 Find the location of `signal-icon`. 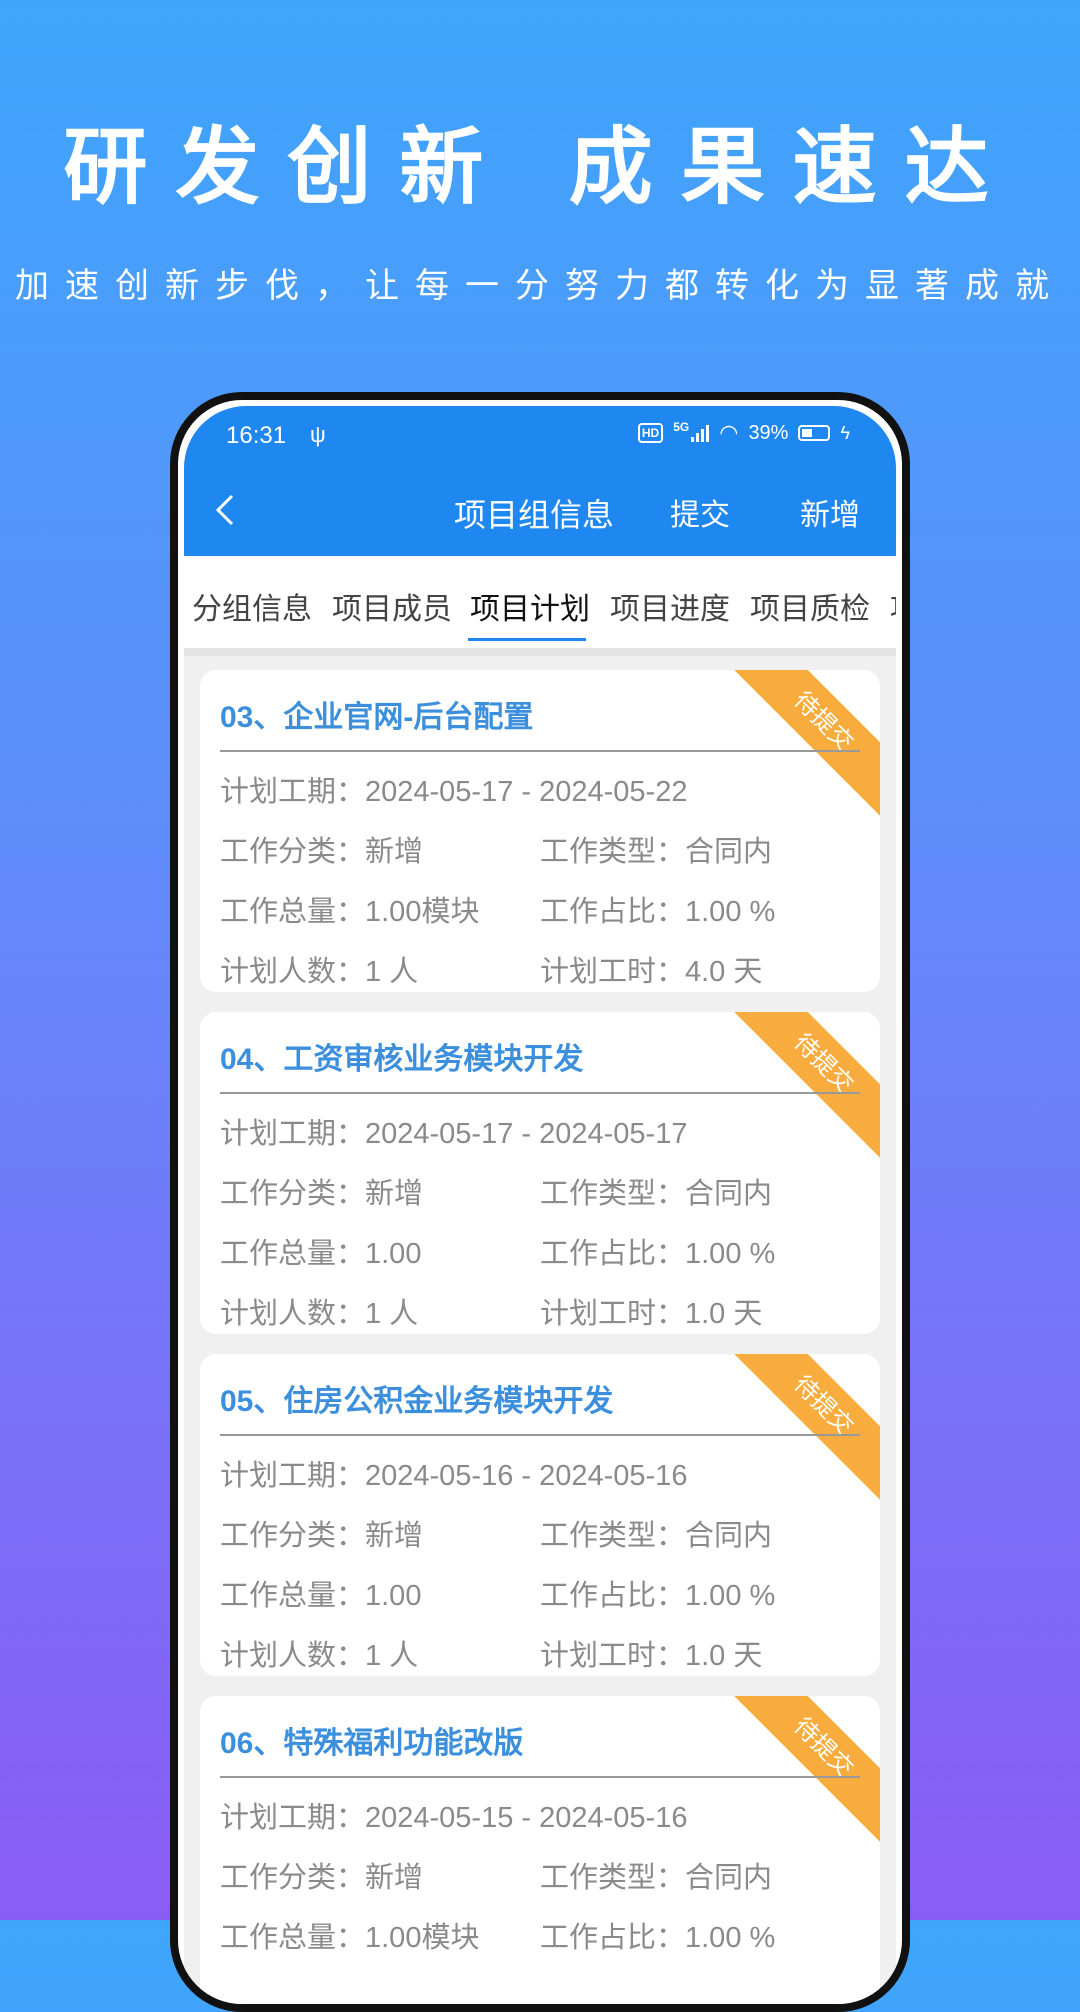

signal-icon is located at coordinates (700, 433).